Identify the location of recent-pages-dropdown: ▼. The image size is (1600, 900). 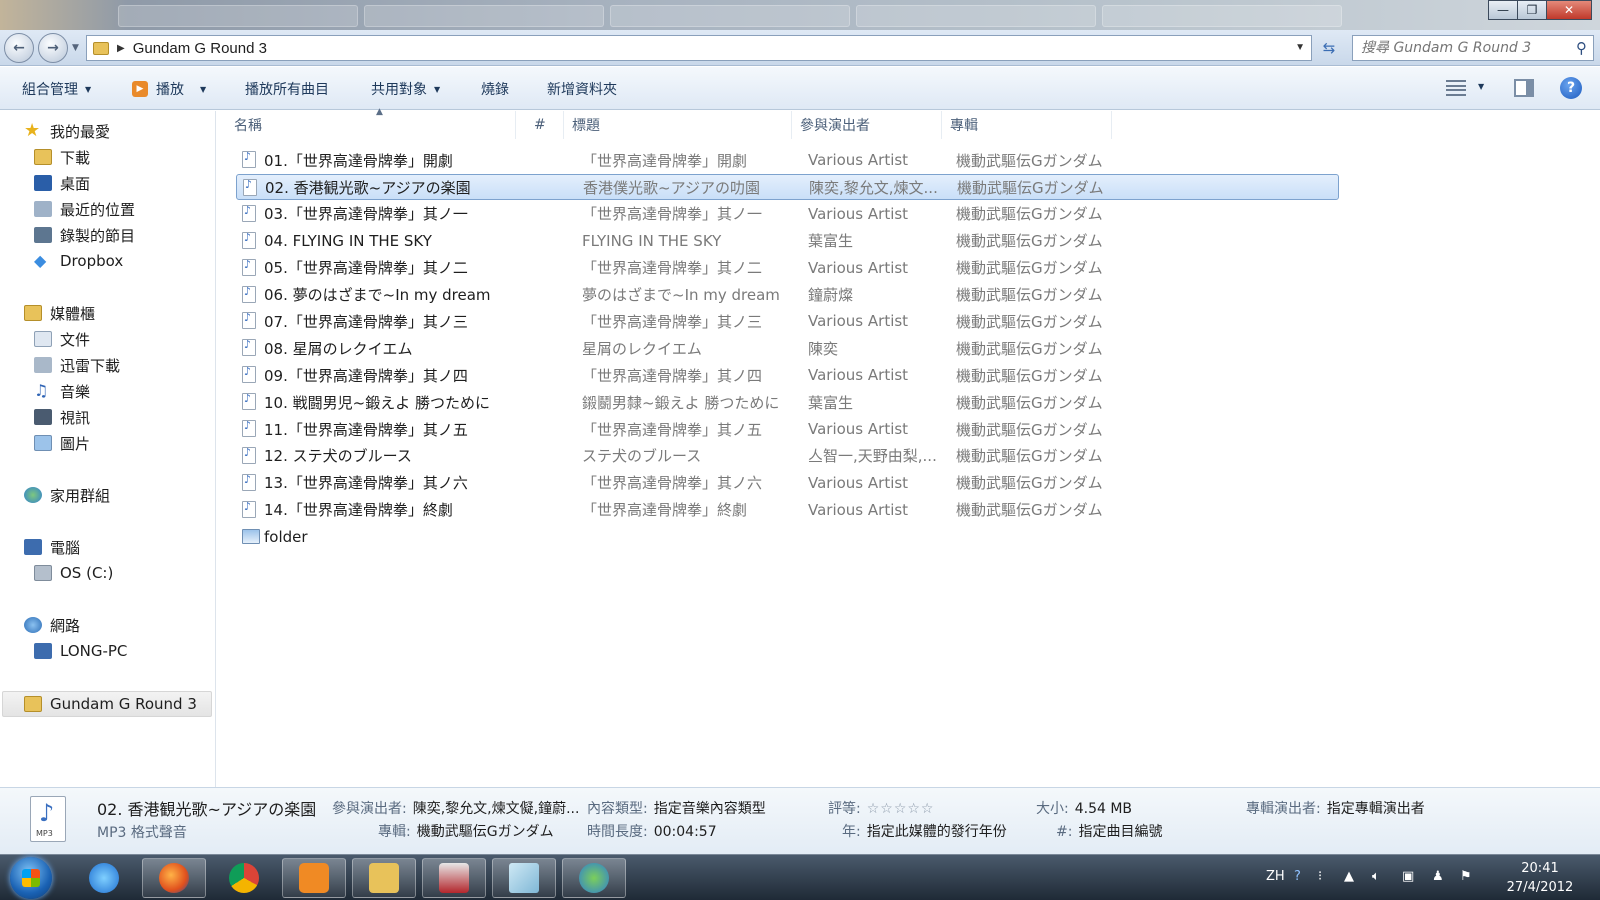
(75, 48).